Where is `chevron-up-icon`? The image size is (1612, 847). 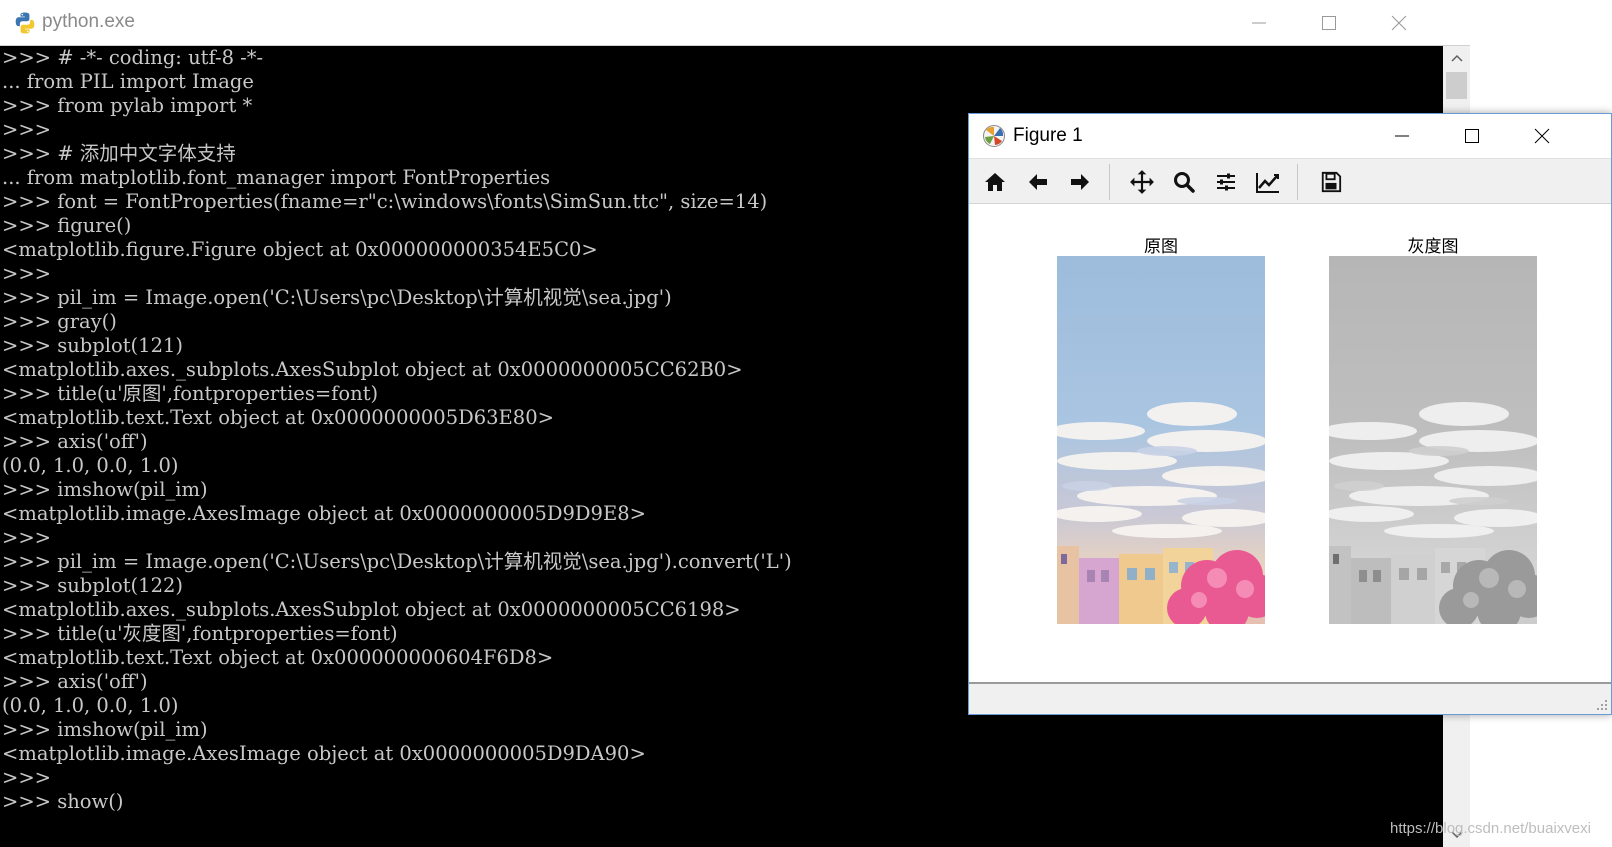
chevron-up-icon is located at coordinates (1456, 58).